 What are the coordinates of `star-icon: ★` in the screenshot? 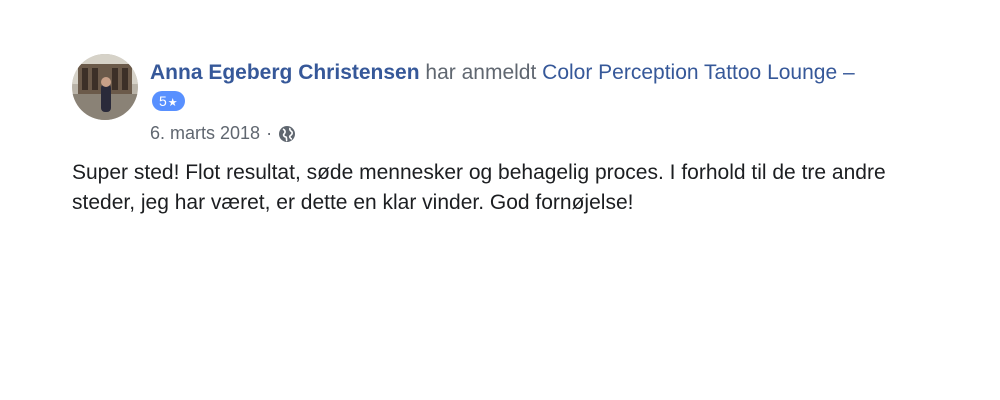 It's located at (172, 103).